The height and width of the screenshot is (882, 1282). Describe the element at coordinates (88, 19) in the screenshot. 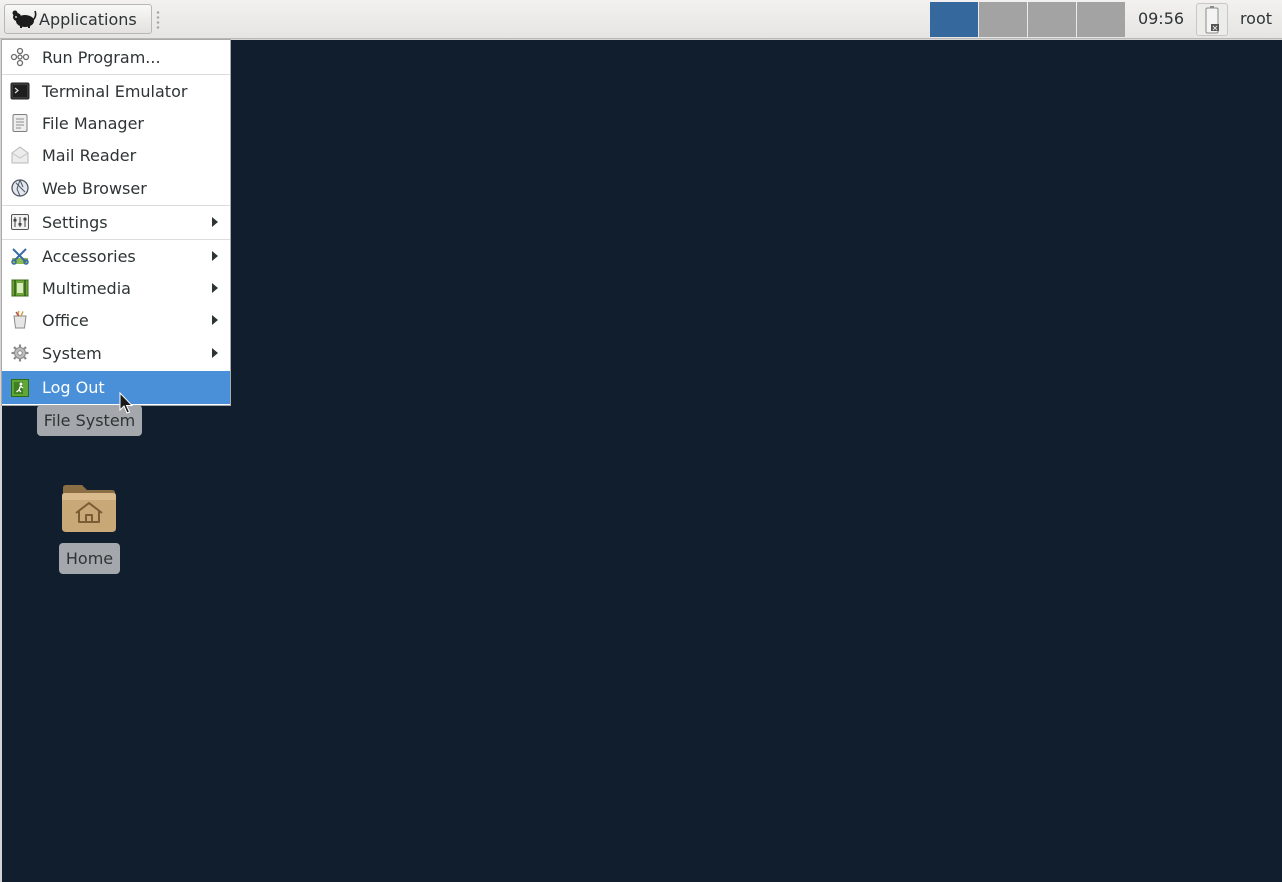

I see `applications-label: Applications` at that location.